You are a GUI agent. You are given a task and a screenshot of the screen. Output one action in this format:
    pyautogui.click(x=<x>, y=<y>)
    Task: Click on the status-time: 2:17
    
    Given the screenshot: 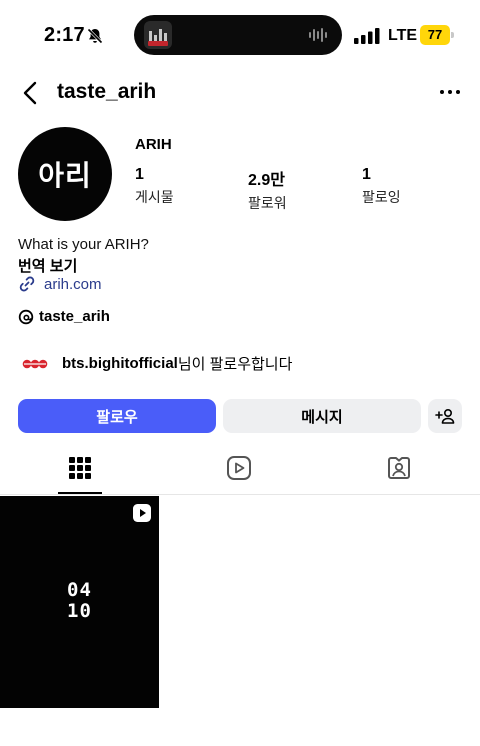 What is the action you would take?
    pyautogui.click(x=64, y=35)
    